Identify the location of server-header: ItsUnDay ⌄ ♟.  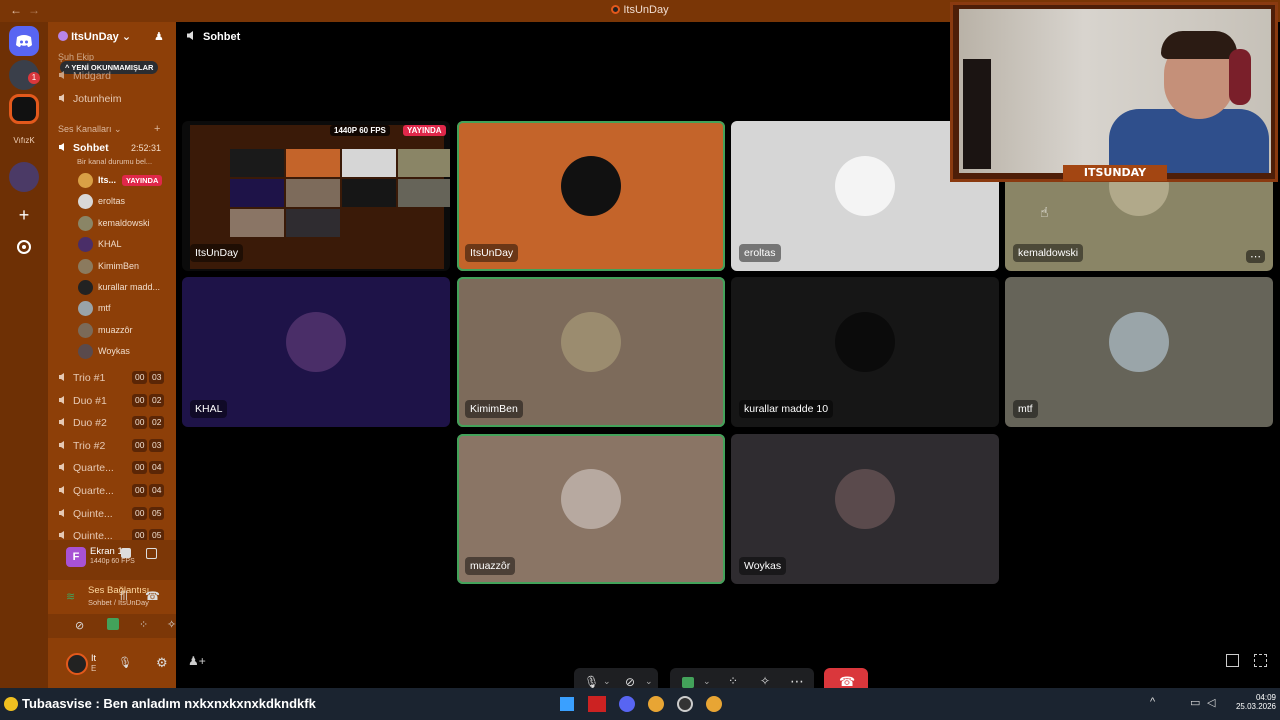
(112, 38).